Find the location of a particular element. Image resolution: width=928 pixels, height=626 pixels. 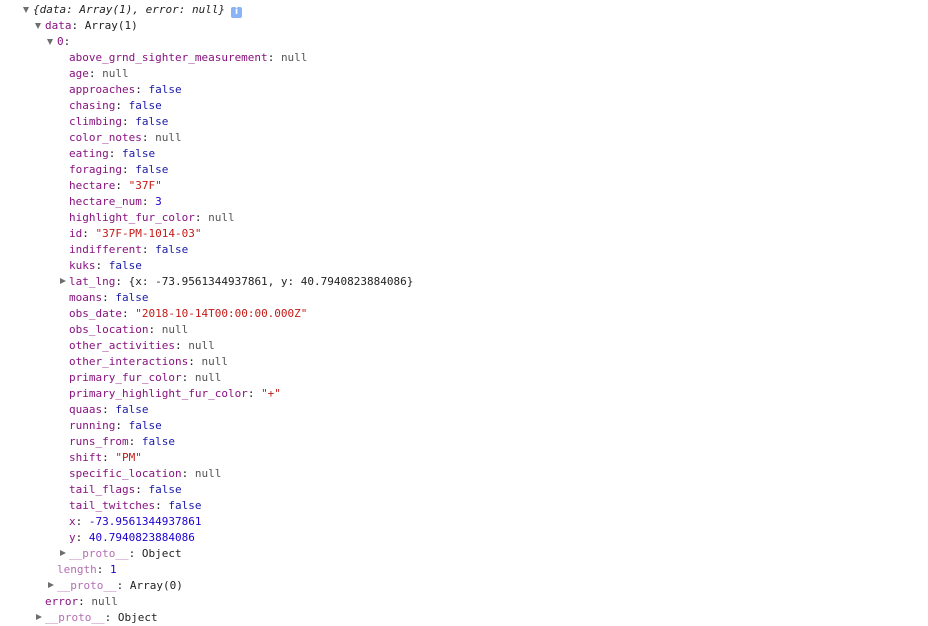

tree-row-field: other_activities: null is located at coordinates (142, 345).